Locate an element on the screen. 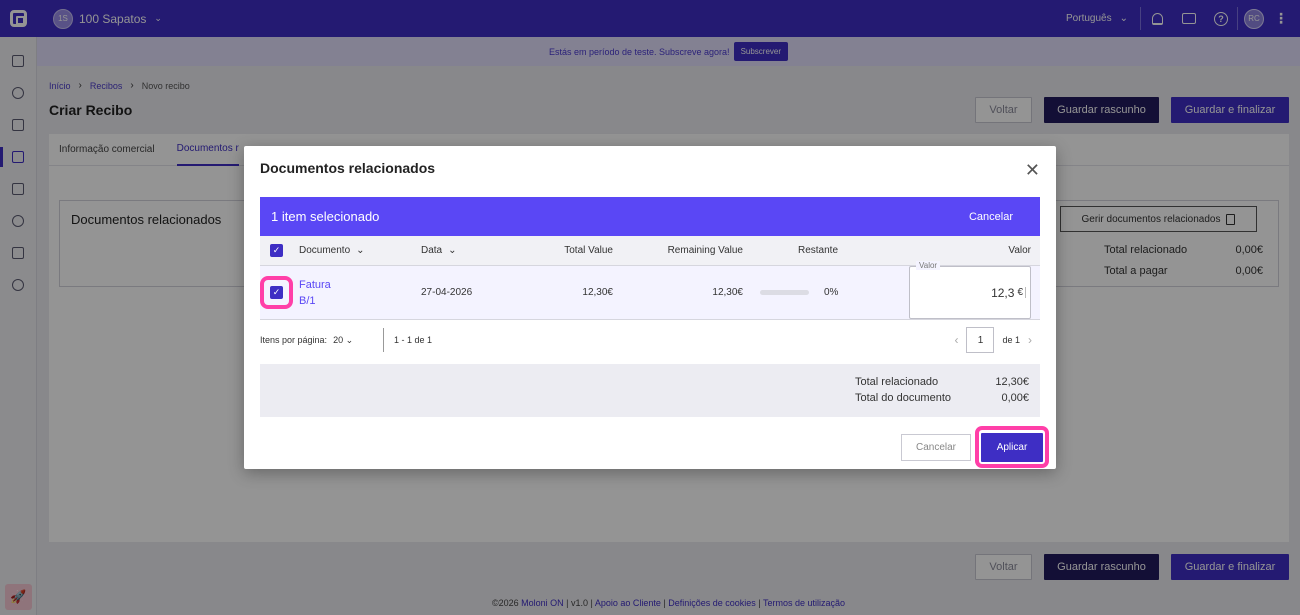 Image resolution: width=1300 pixels, height=615 pixels. modal-title: Documentos relacionados is located at coordinates (348, 168).